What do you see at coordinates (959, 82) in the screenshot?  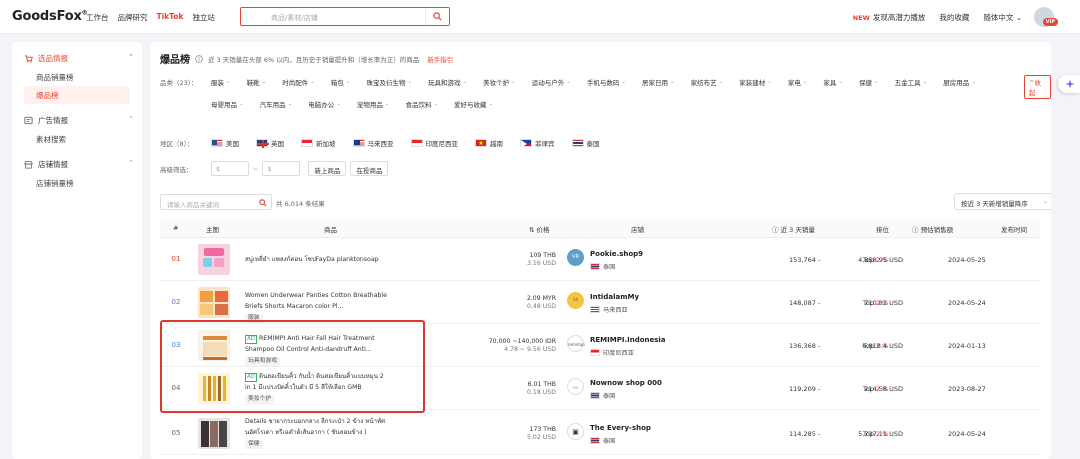 I see `category-chip: 厨房用品 ⌄` at bounding box center [959, 82].